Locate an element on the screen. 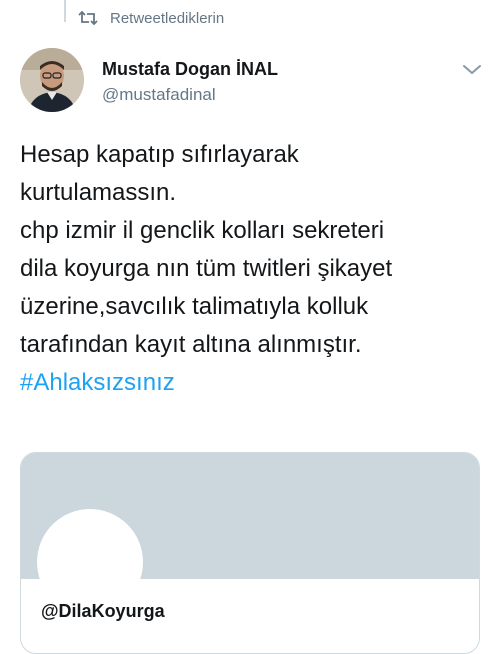 The height and width of the screenshot is (654, 500). retweet-label: Retweetlediklerin is located at coordinates (167, 18).